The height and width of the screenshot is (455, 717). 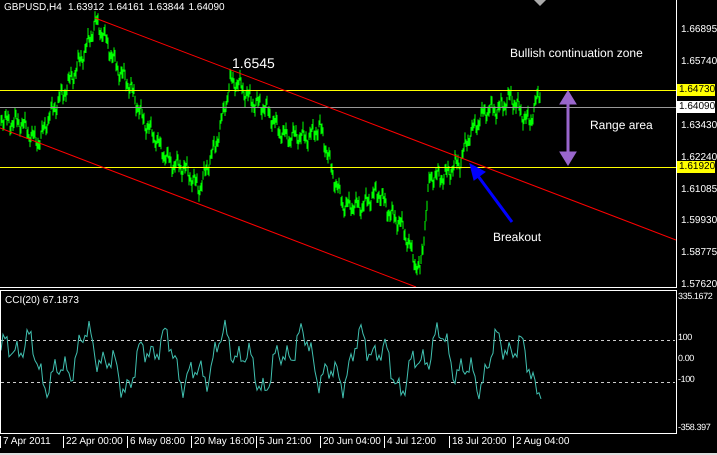 I want to click on price-axis-label: 1.63430, so click(x=698, y=126).